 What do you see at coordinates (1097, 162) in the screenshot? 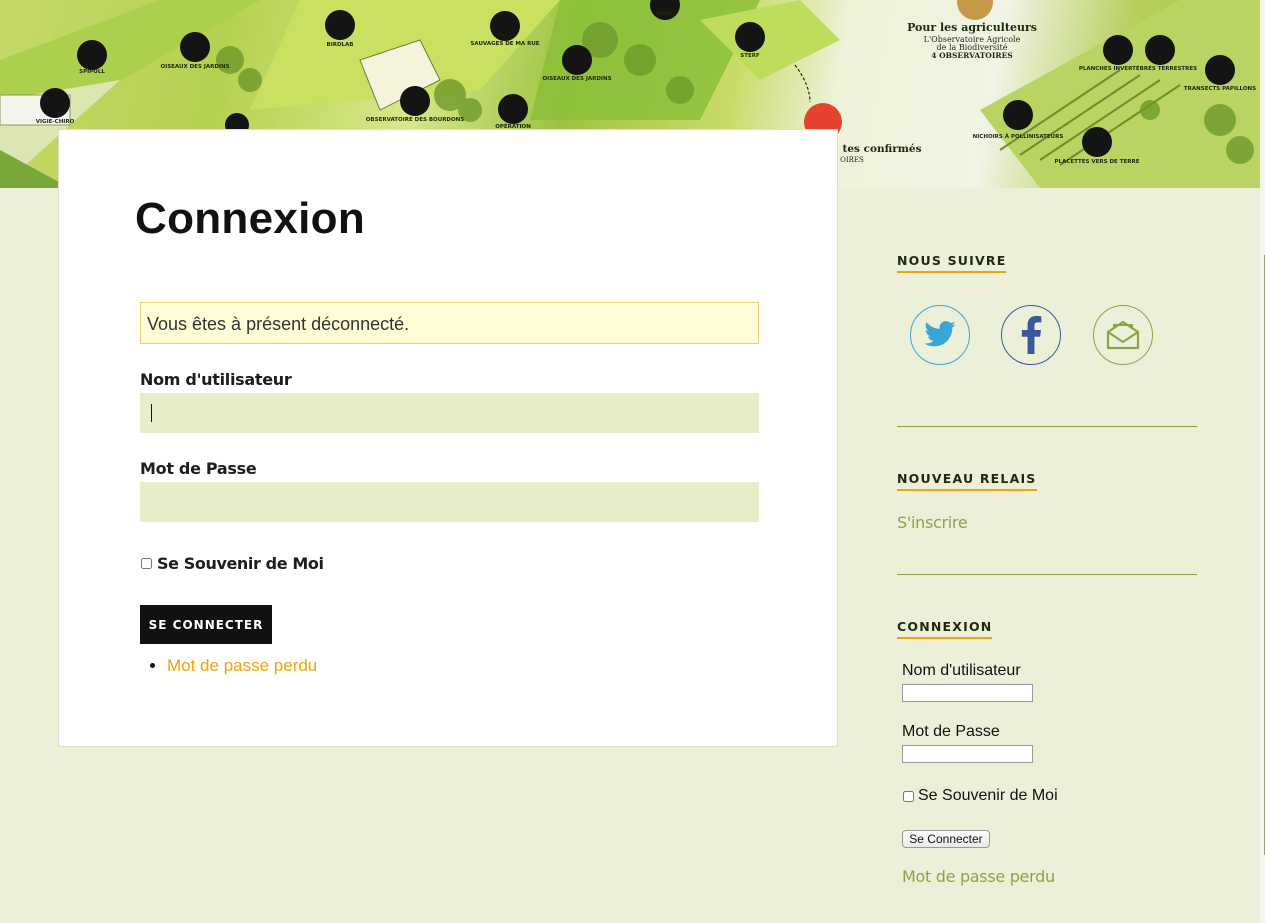
I see `svg-text: PLACETTES VERS DE TERRE` at bounding box center [1097, 162].